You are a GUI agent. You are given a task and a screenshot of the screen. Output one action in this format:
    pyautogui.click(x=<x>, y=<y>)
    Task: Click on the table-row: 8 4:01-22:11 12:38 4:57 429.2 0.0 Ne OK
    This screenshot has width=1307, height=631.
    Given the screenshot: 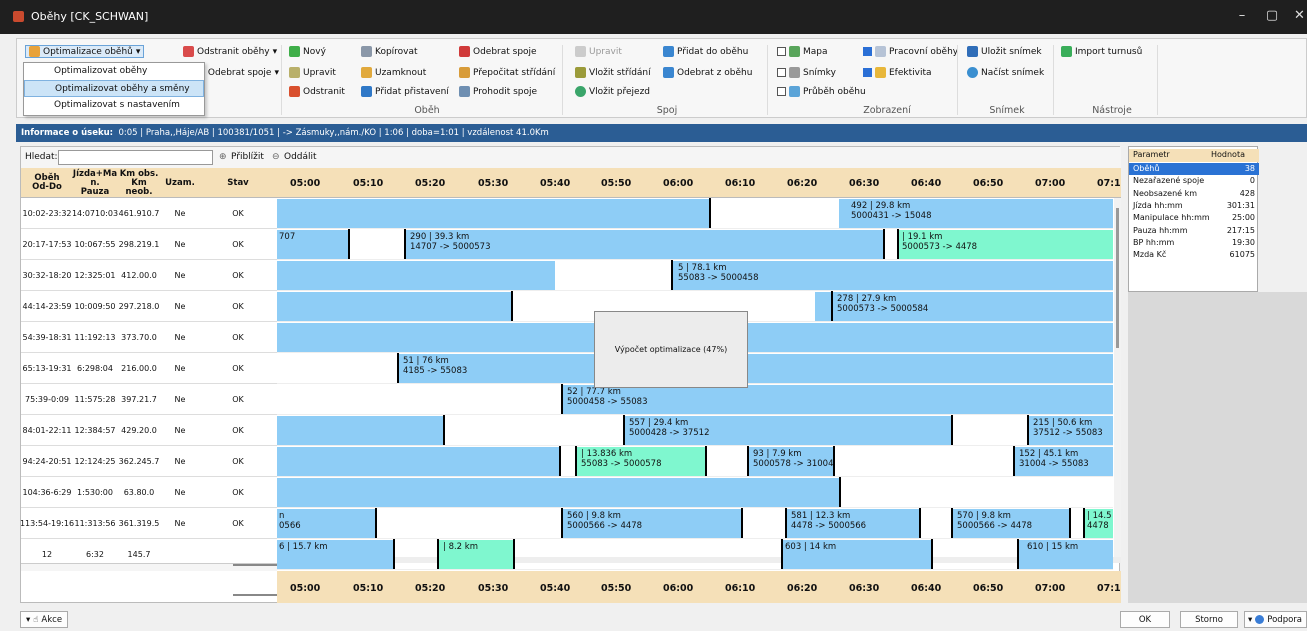 What is the action you would take?
    pyautogui.click(x=149, y=430)
    